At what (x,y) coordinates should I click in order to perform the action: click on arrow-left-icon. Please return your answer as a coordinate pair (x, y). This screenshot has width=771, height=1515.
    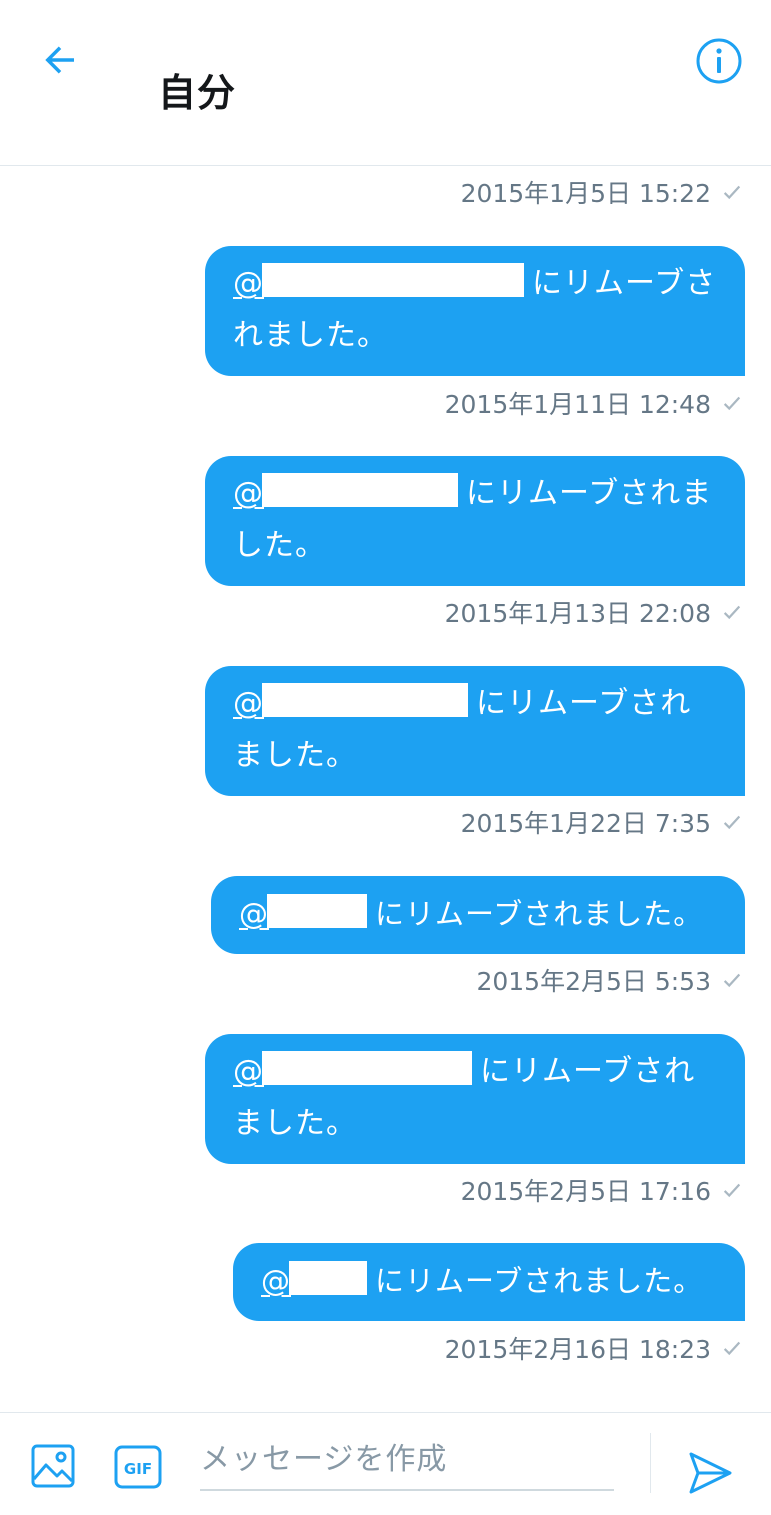
    Looking at the image, I should click on (59, 60).